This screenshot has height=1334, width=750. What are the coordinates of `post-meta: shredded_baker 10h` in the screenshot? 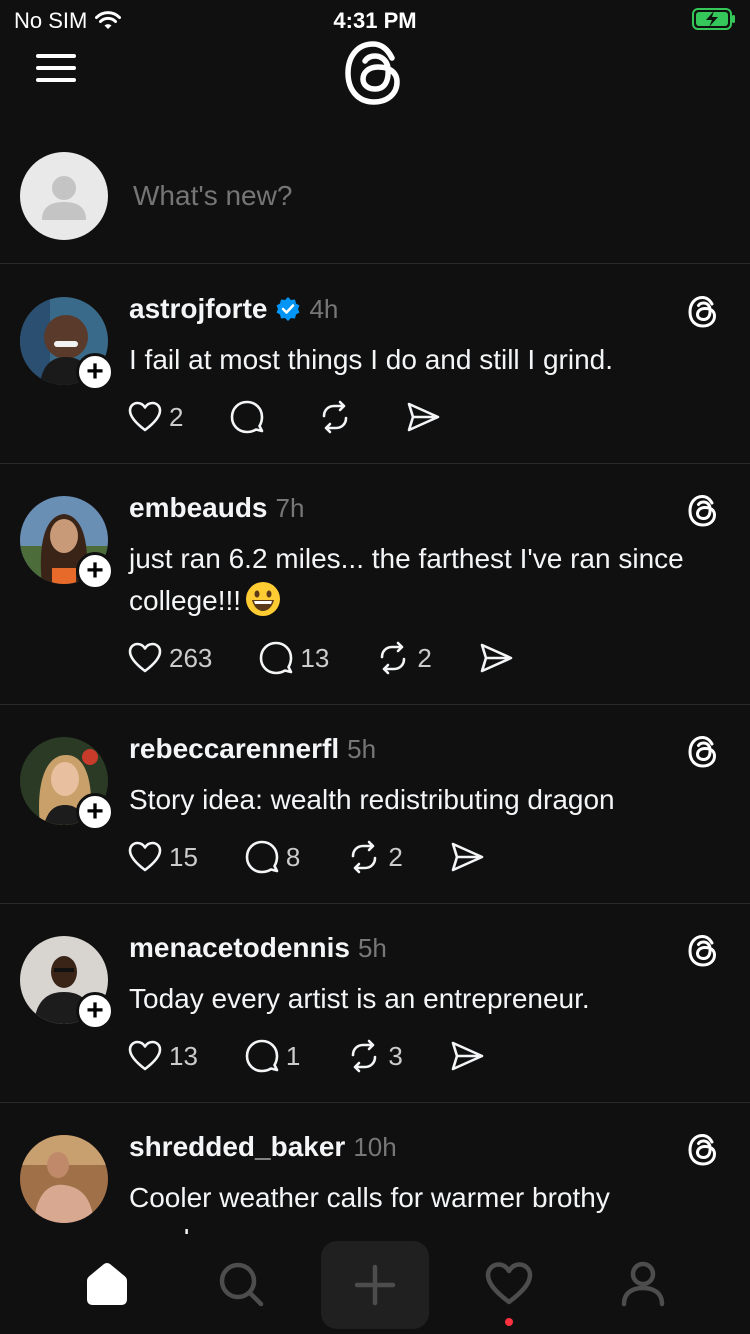 It's located at (263, 1147).